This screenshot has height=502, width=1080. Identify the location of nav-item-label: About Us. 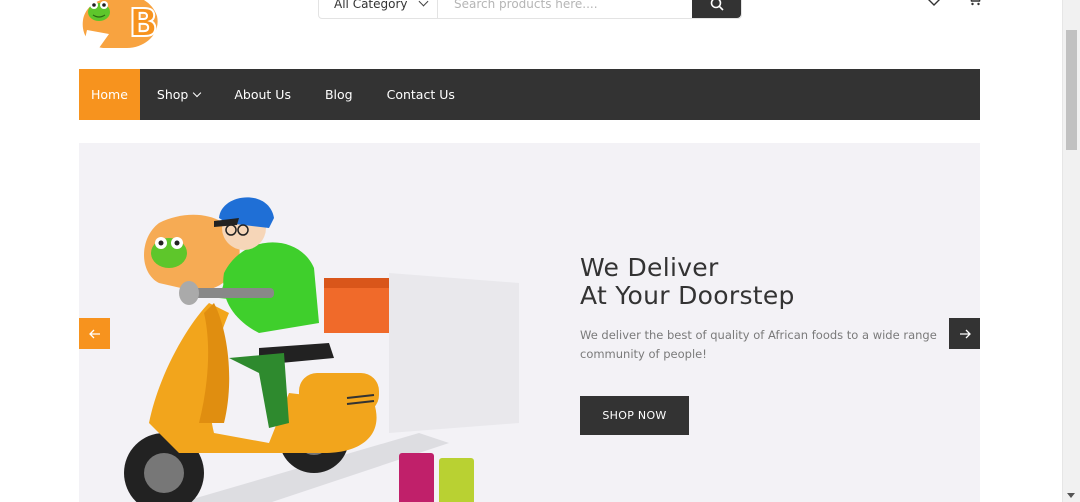
(262, 94).